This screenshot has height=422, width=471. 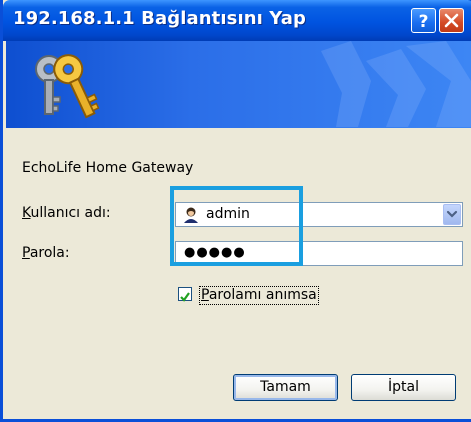 I want to click on help-button: ?, so click(x=423, y=20).